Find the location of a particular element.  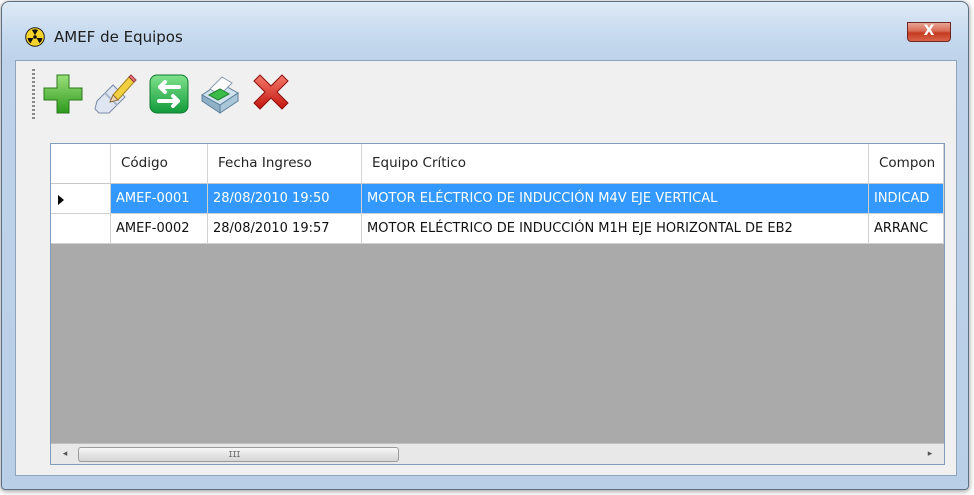

row-header-corner is located at coordinates (81, 163).